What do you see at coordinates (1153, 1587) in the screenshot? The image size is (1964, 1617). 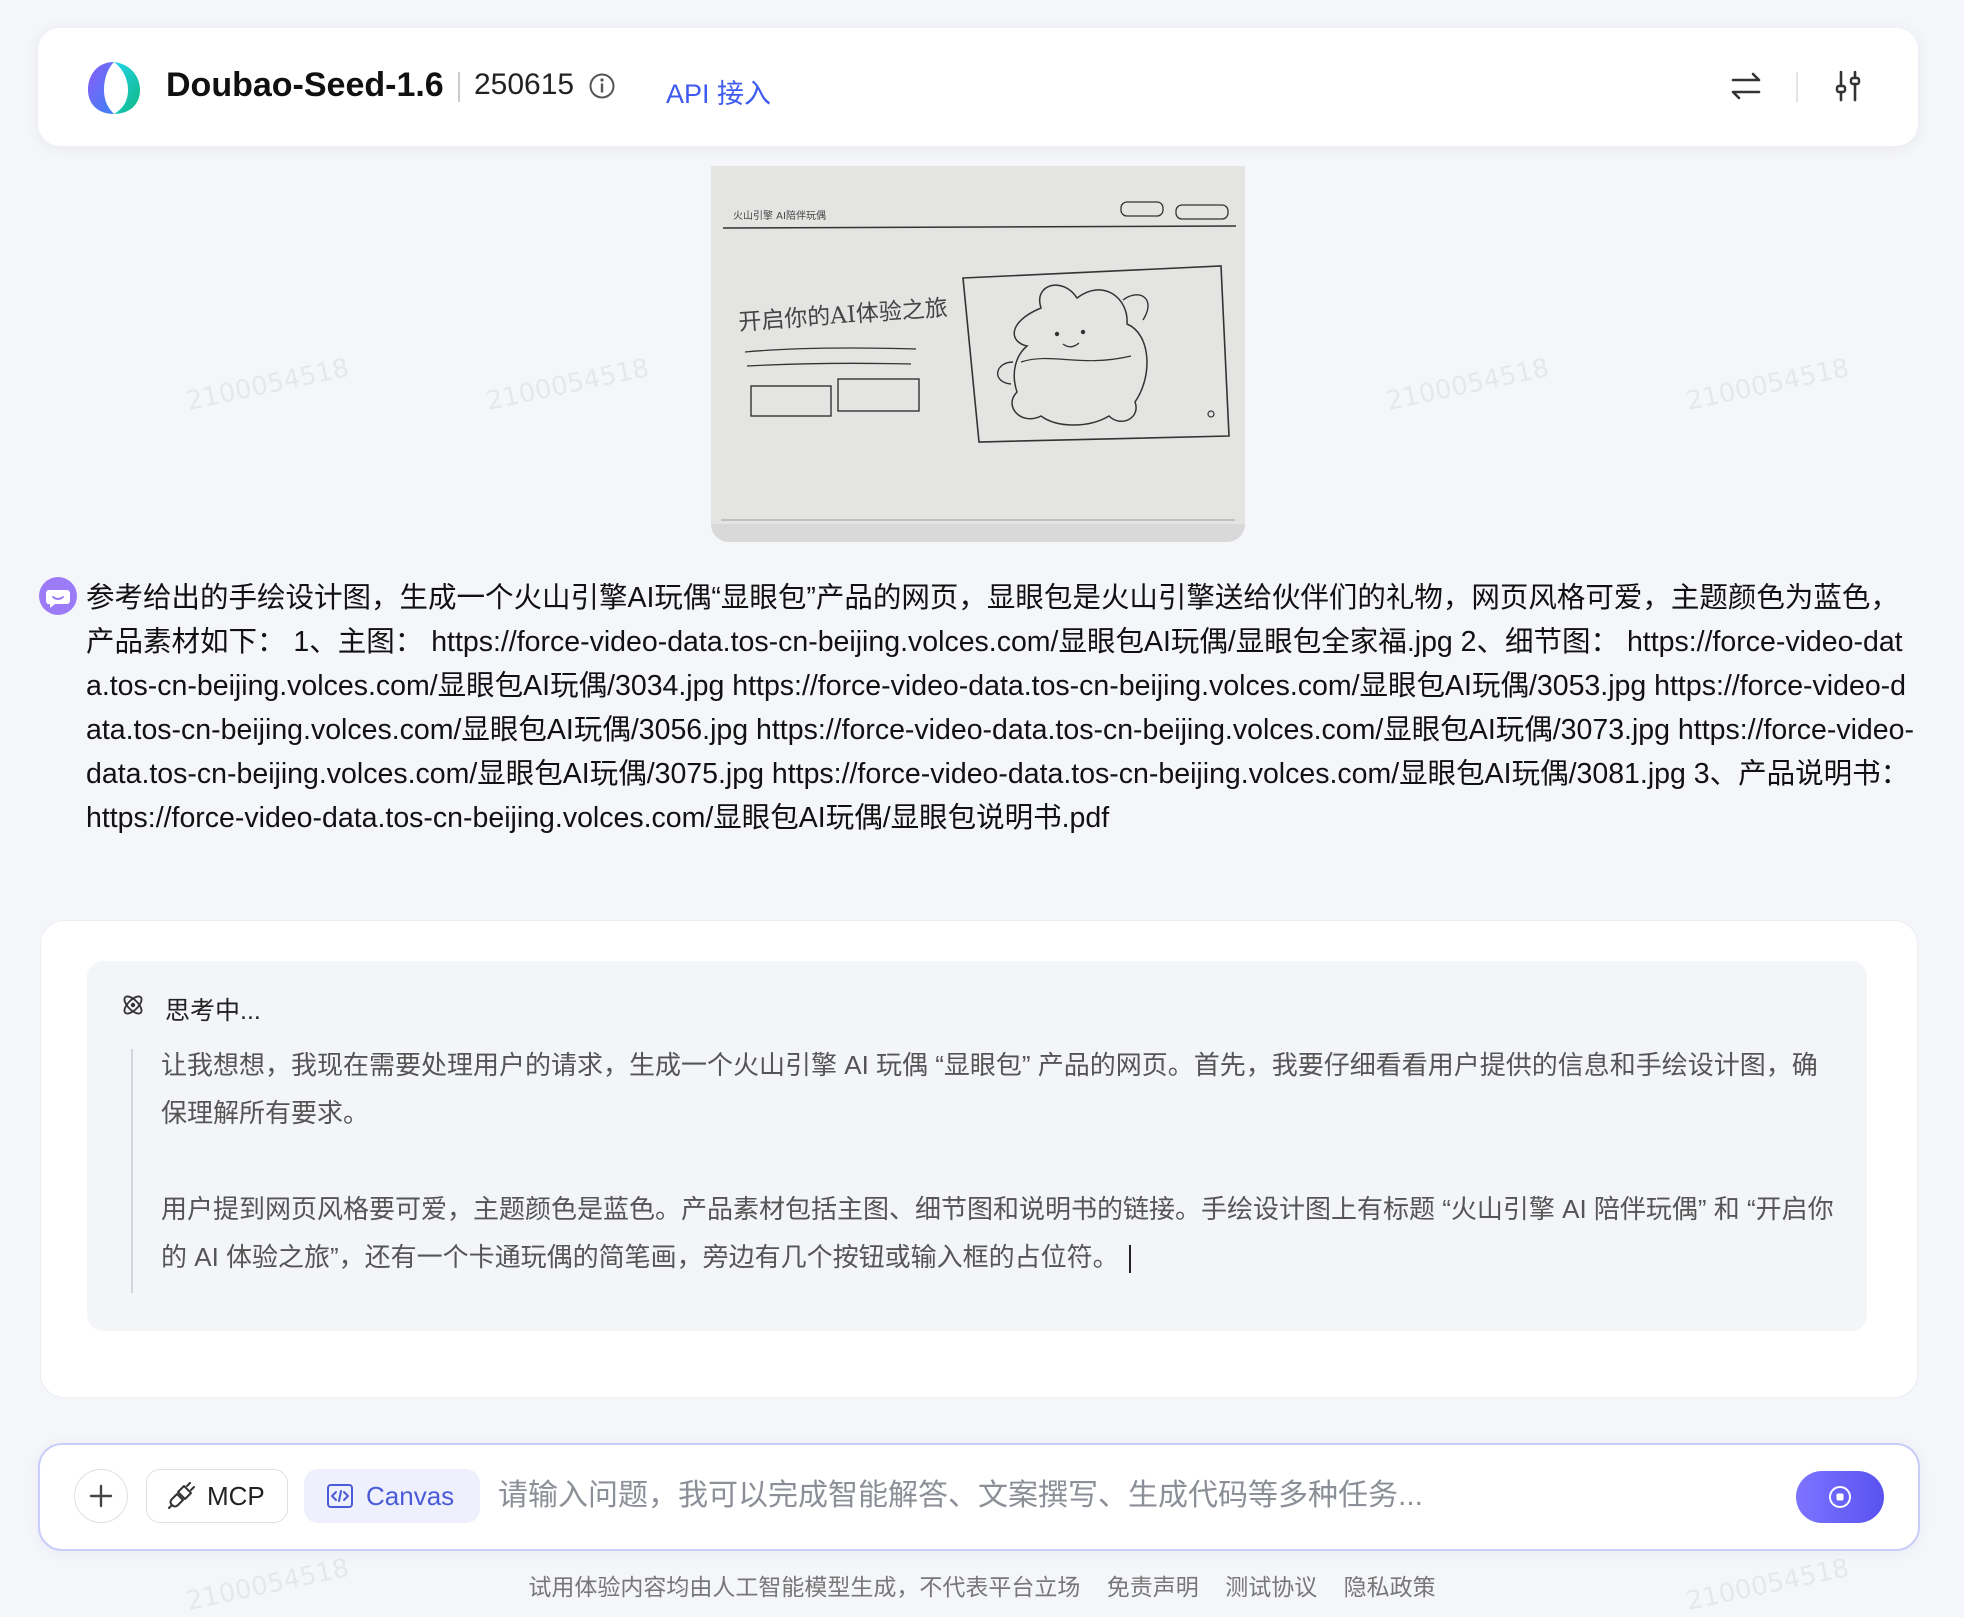 I see `footer-link-disclaimer: 免责声明` at bounding box center [1153, 1587].